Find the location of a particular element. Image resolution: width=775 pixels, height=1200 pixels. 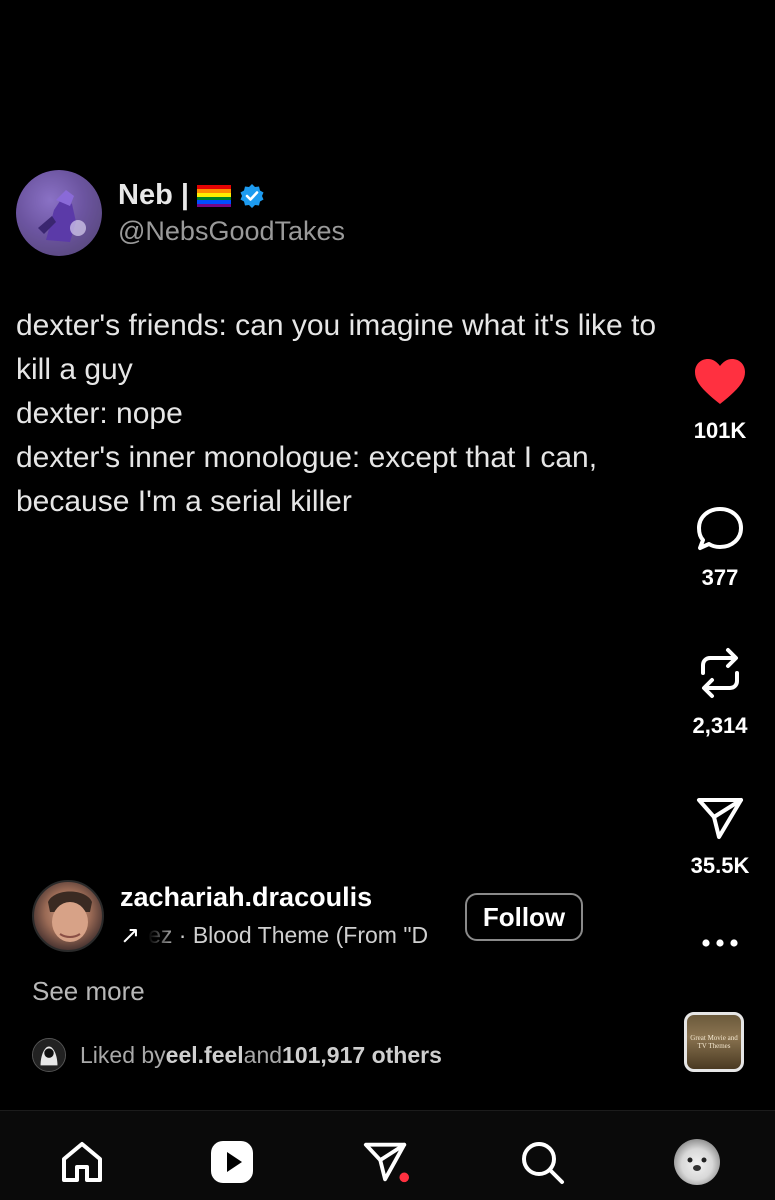

repost-icon is located at coordinates (720, 673).